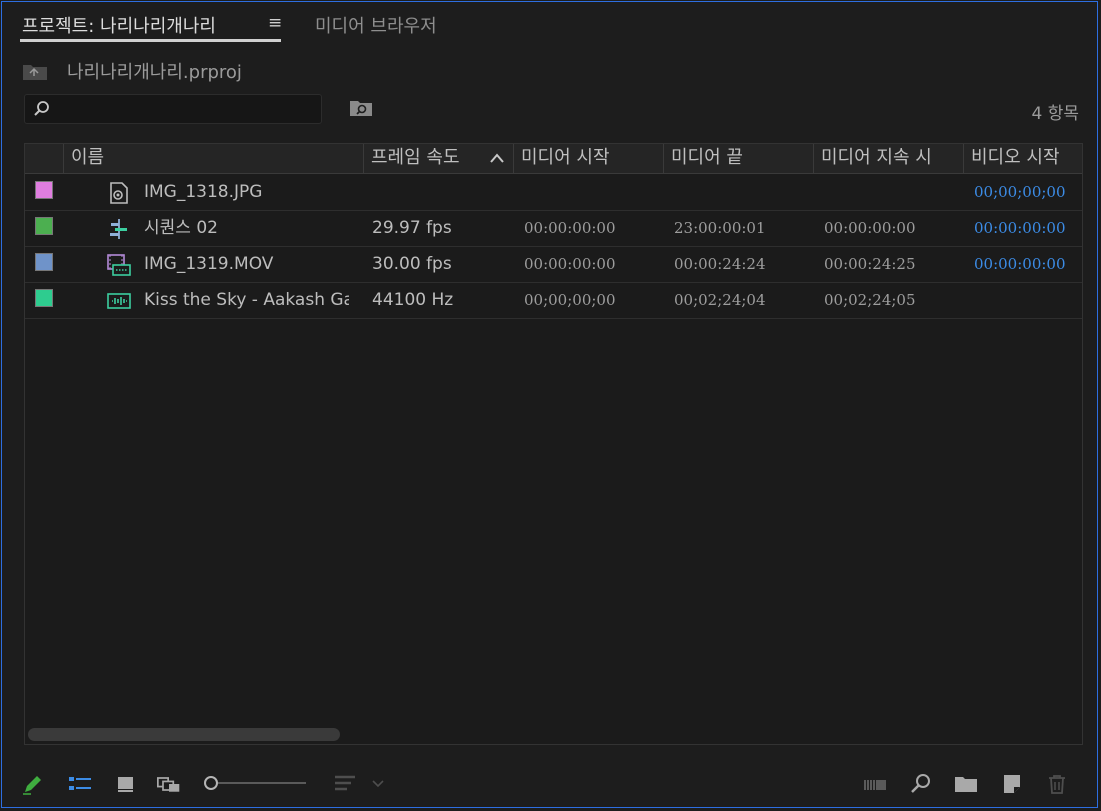  I want to click on active-tab-indicator, so click(150, 40).